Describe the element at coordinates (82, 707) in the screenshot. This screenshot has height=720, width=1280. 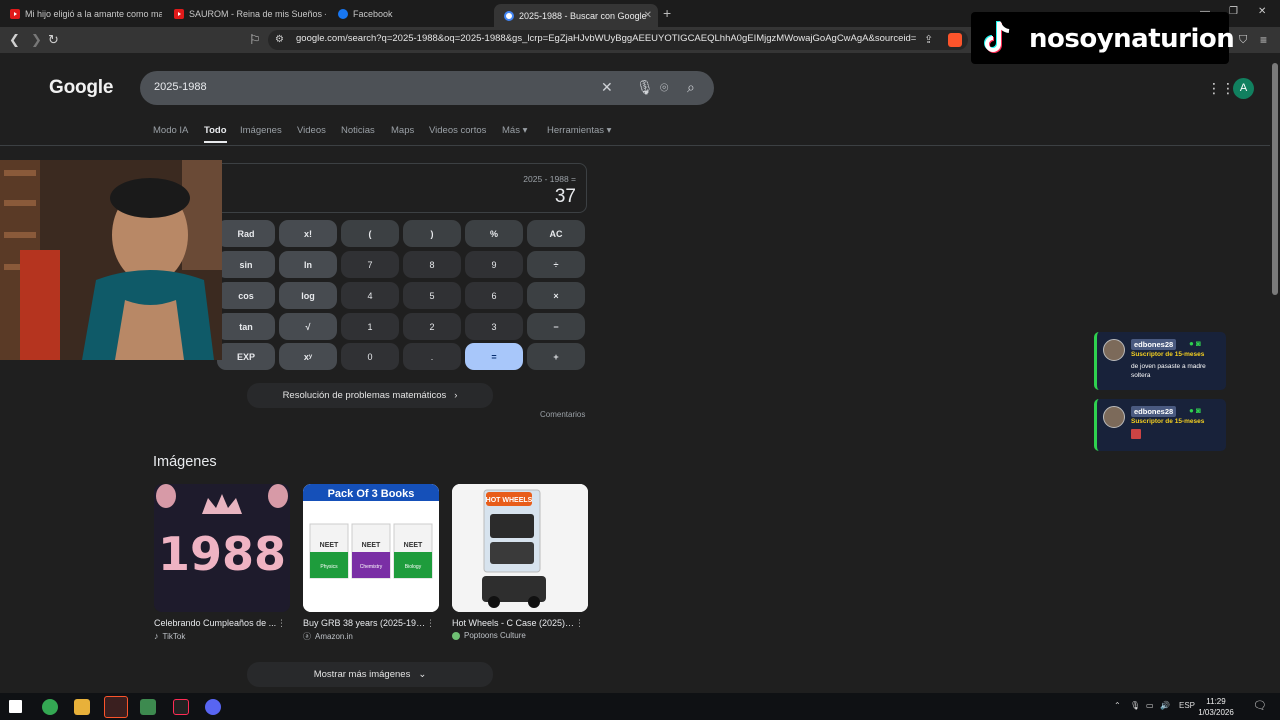
I see `file-explorer-icon` at that location.